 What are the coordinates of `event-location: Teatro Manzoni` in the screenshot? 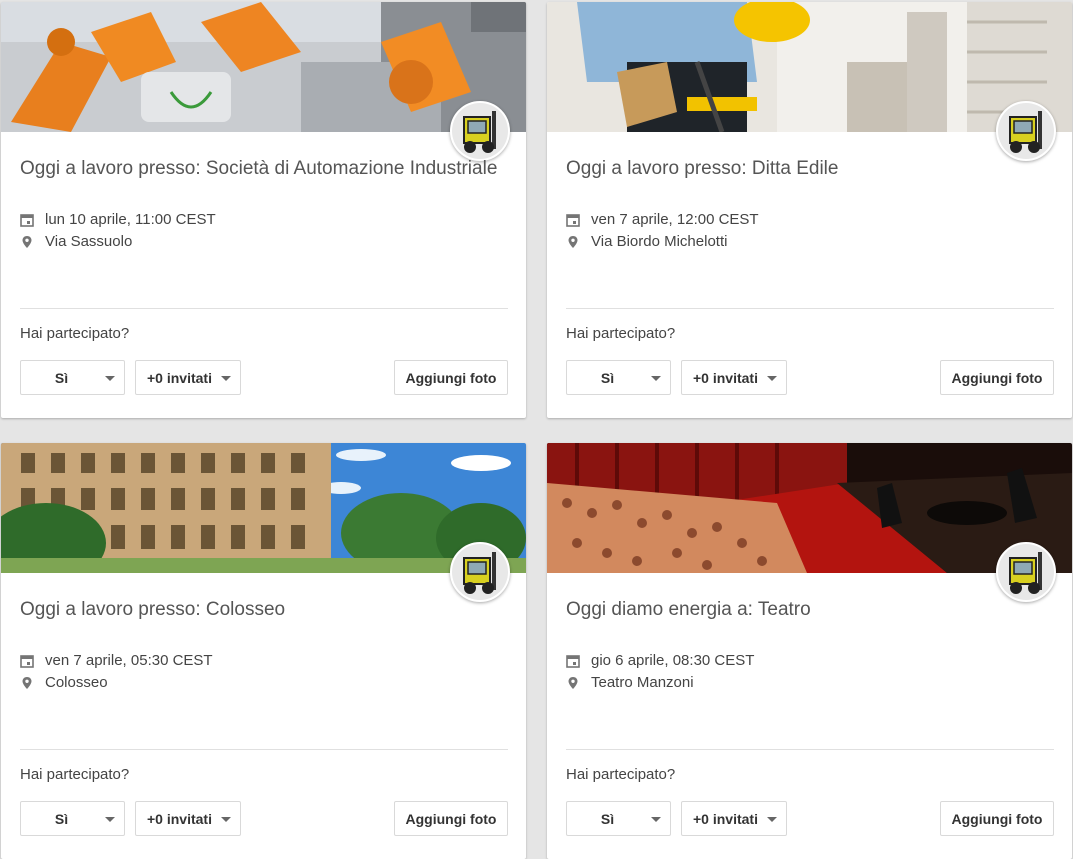 It's located at (806, 682).